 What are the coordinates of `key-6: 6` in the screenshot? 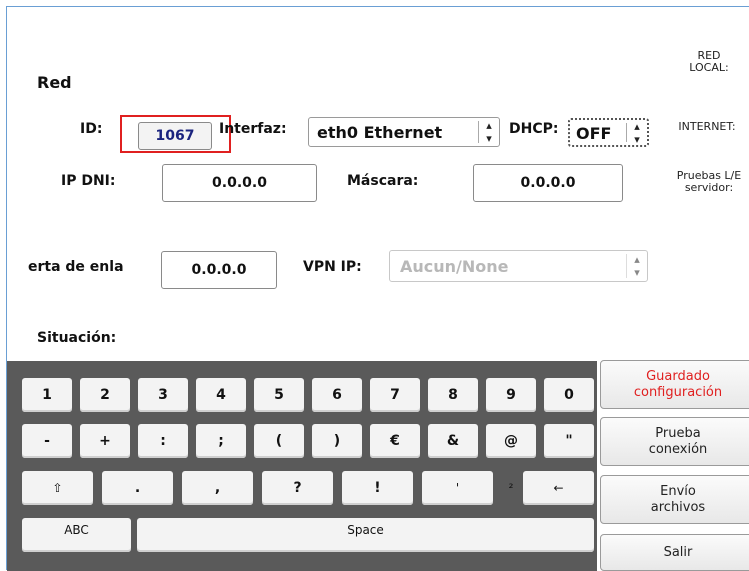 It's located at (337, 395).